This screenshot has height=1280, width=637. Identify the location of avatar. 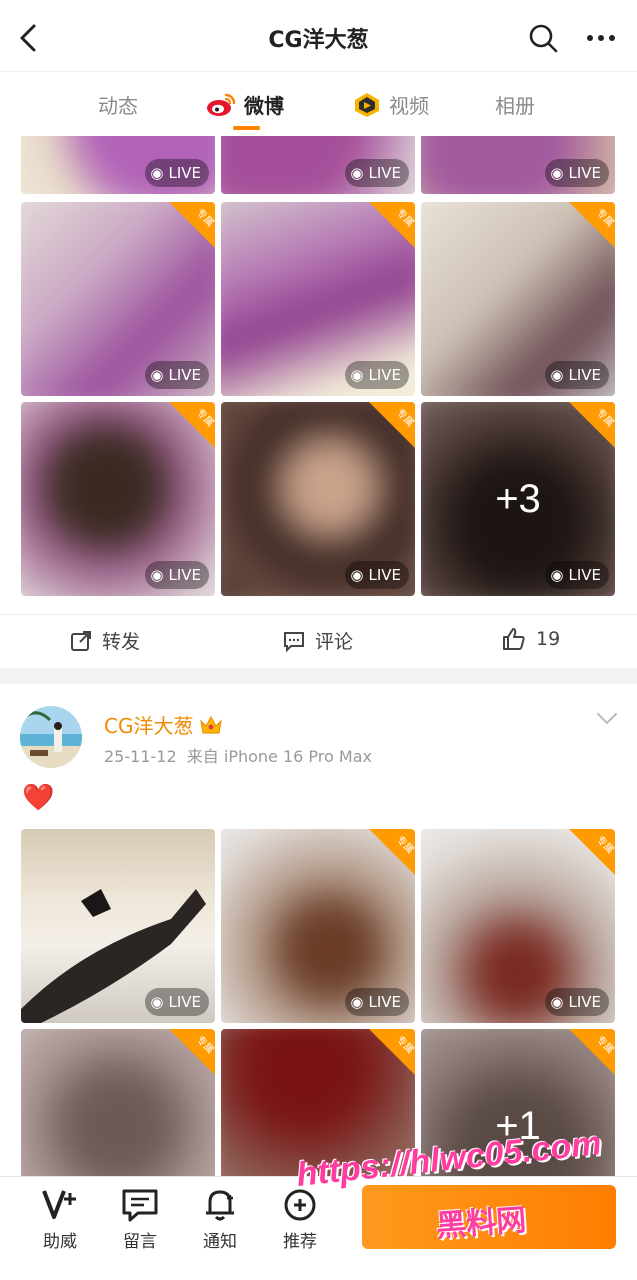
(51, 737).